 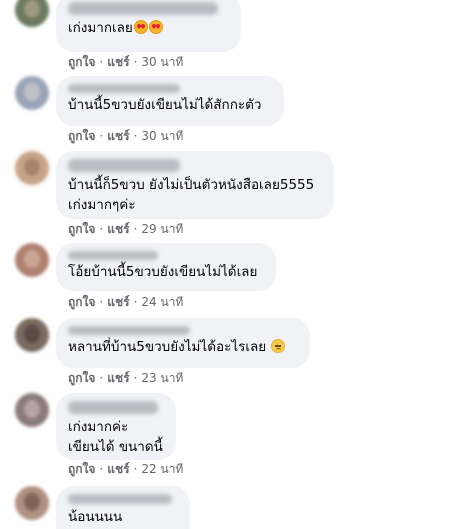 I want to click on comment-line: หลานที่บ้าน5ขวบยังไม่ได้อะไรเลย, so click(x=167, y=347).